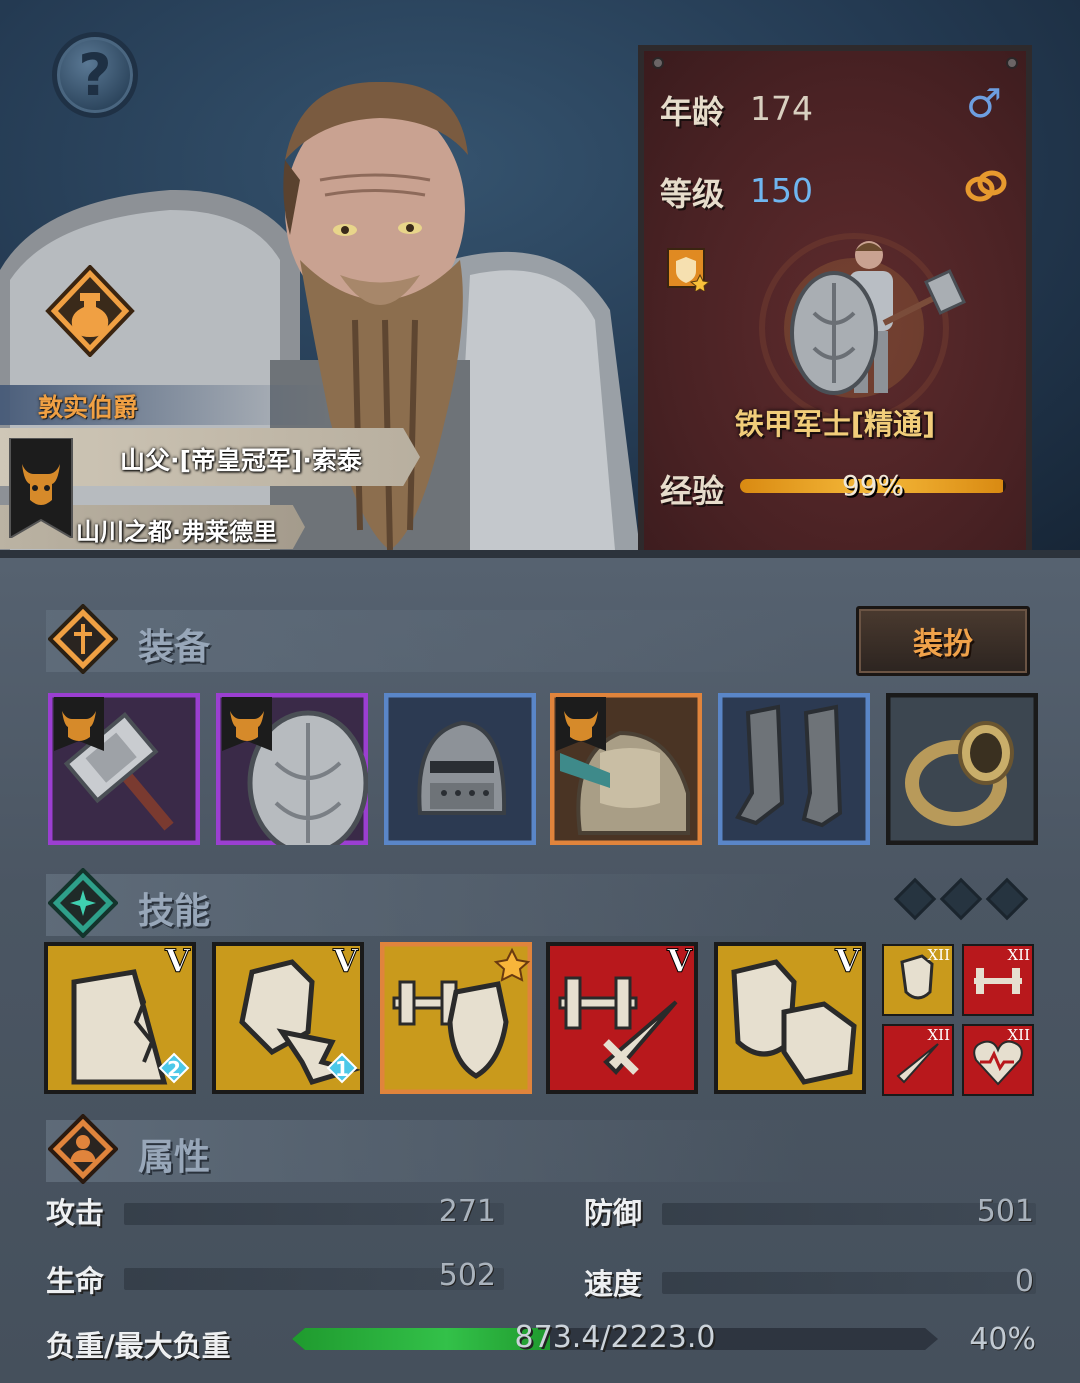 The height and width of the screenshot is (1383, 1080). What do you see at coordinates (781, 190) in the screenshot?
I see `level-value: 150` at bounding box center [781, 190].